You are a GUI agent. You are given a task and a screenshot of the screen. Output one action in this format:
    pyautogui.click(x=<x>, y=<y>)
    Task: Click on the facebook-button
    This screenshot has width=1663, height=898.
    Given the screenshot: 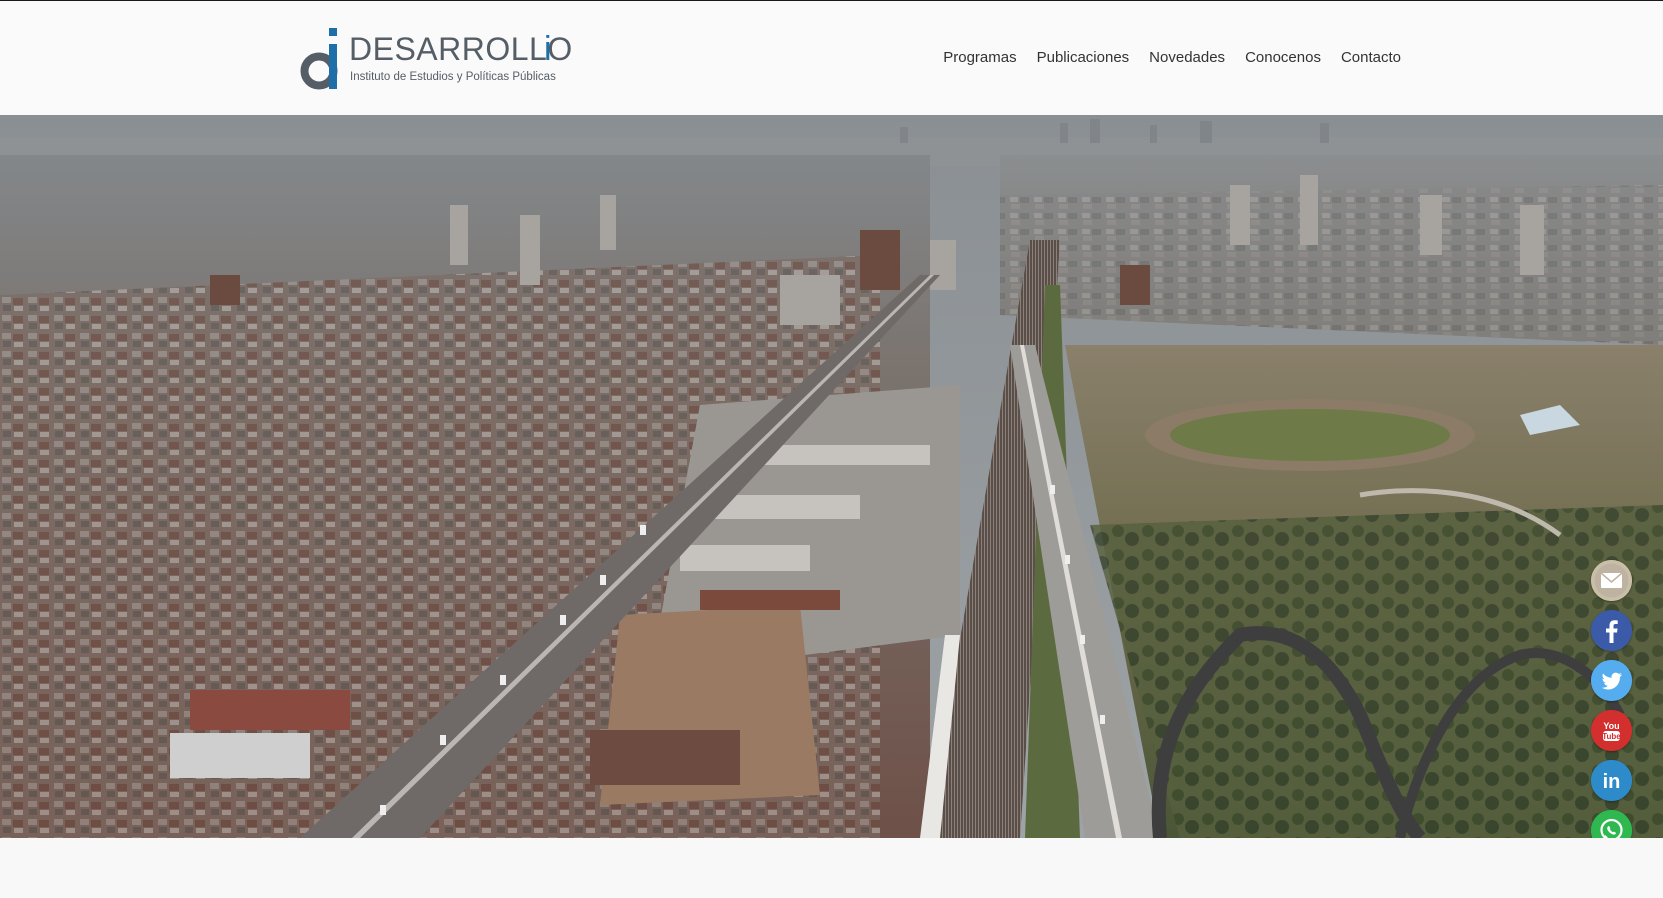 What is the action you would take?
    pyautogui.click(x=1611, y=630)
    